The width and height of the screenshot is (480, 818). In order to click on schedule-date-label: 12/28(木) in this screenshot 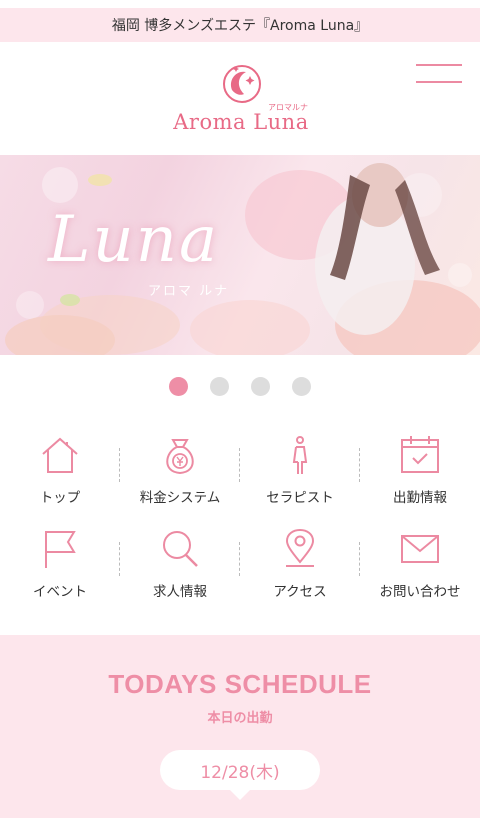, I will do `click(240, 772)`.